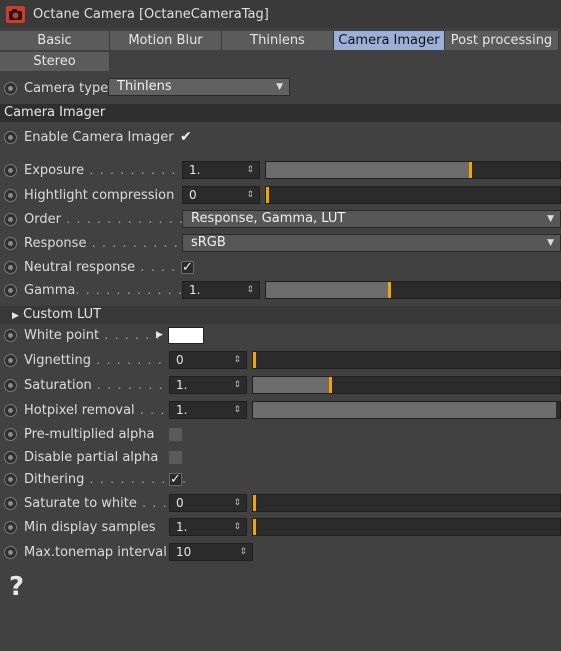 This screenshot has height=651, width=561. What do you see at coordinates (389, 40) in the screenshot?
I see `tab-camera-imager: Camera Imager` at bounding box center [389, 40].